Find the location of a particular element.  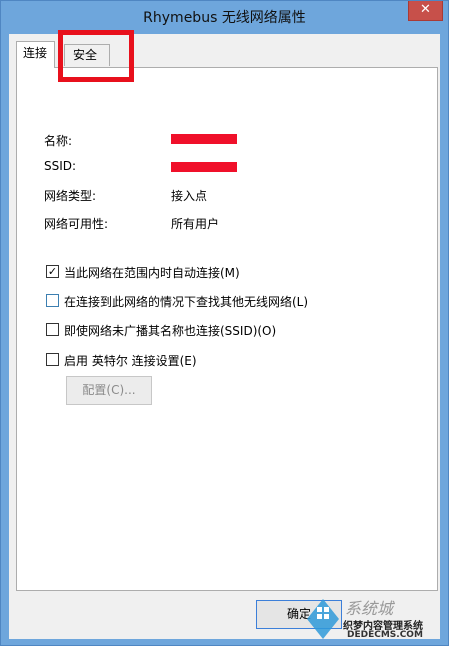

checkbox-checked-icon: ✓ is located at coordinates (52, 271).